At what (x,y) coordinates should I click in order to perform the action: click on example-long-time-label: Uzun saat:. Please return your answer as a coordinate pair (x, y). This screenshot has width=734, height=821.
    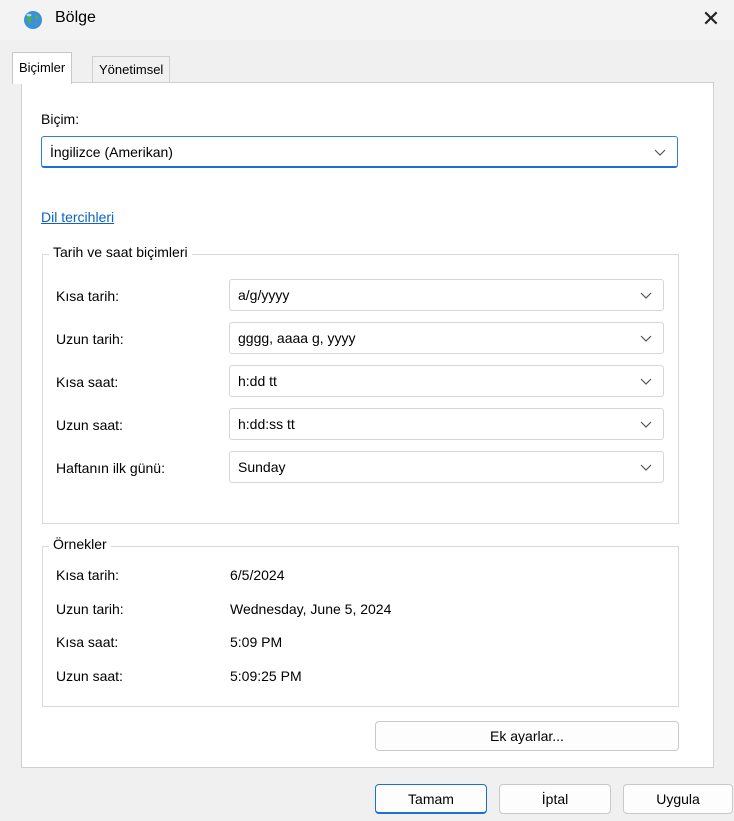
    Looking at the image, I should click on (89, 676).